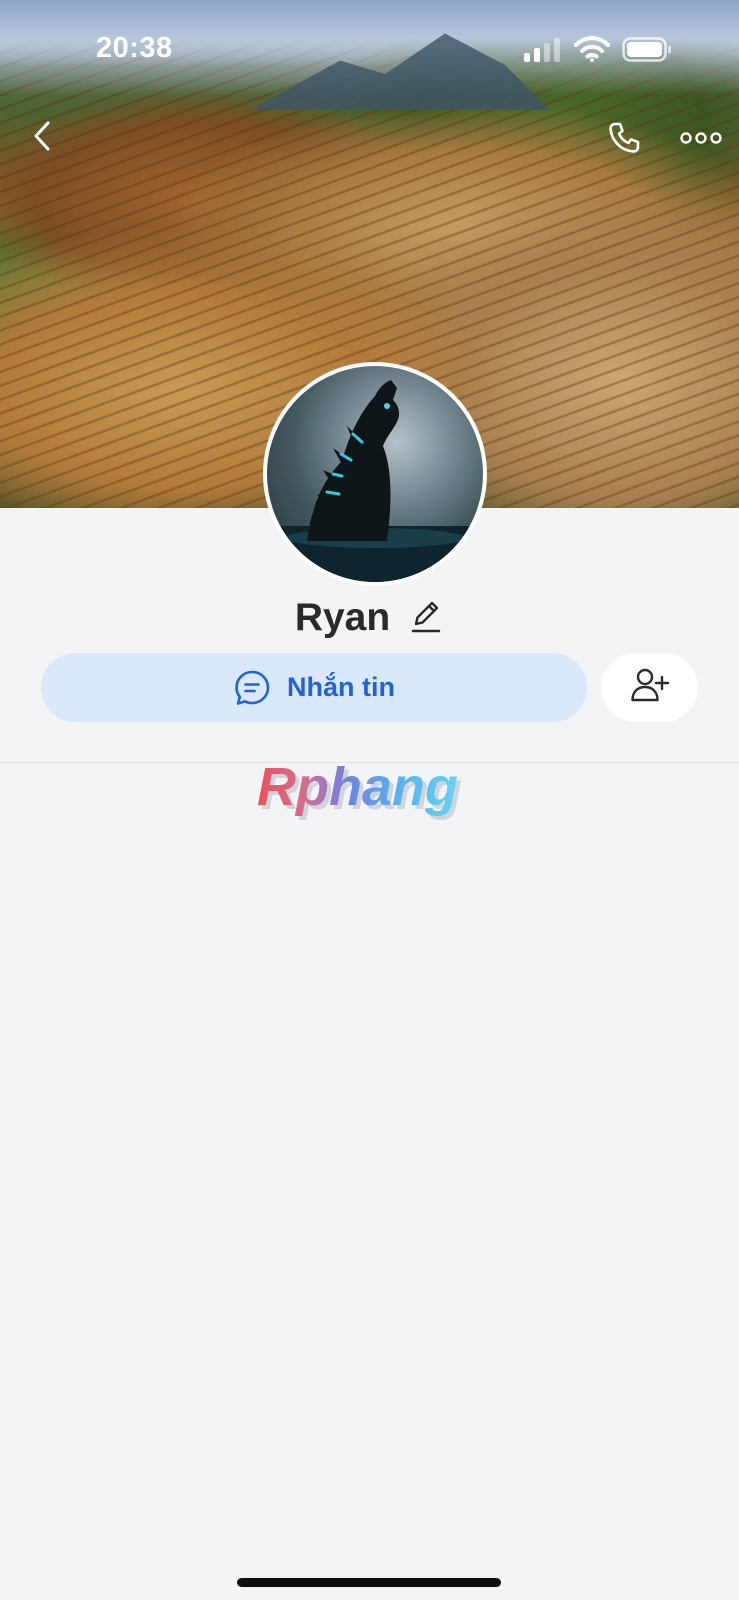  I want to click on pencil-icon, so click(426, 618).